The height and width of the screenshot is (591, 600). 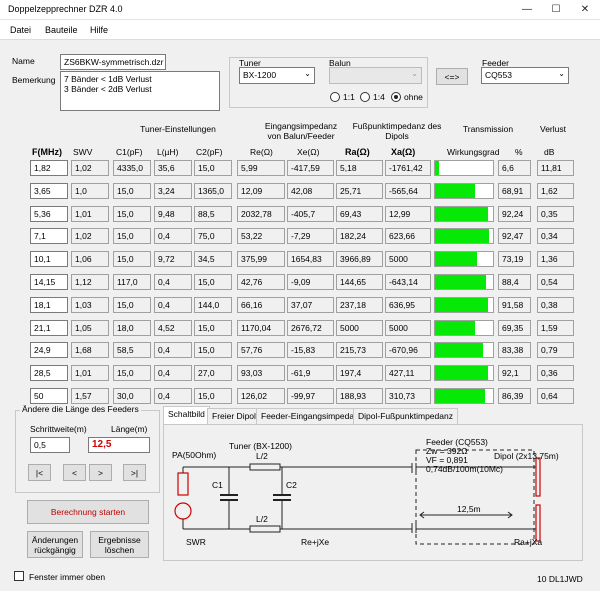 I want to click on cell-pct: 6,6, so click(x=514, y=168).